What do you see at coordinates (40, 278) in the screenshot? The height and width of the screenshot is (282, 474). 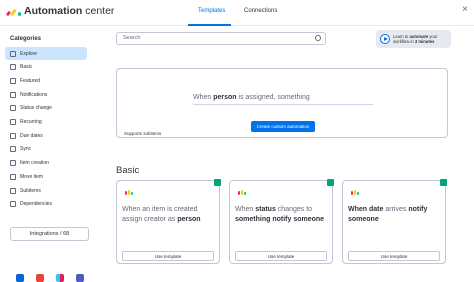 I see `gmail-icon` at bounding box center [40, 278].